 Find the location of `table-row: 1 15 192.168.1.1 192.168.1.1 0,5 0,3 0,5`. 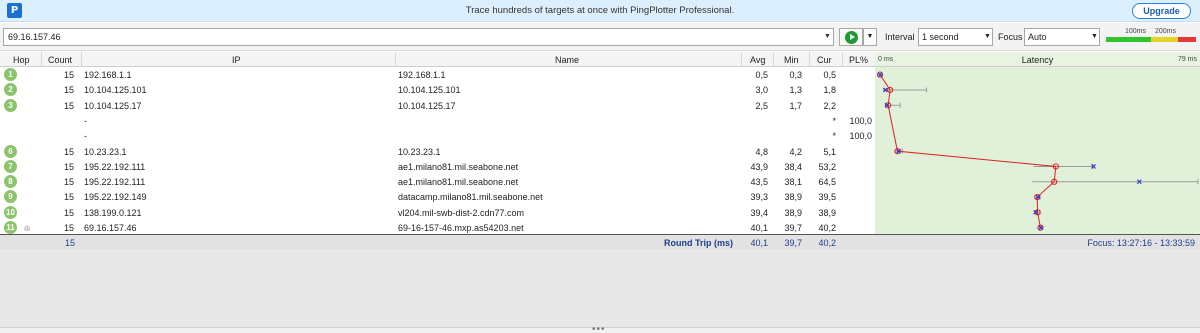

table-row: 1 15 192.168.1.1 192.168.1.1 0,5 0,3 0,5 is located at coordinates (437, 74).